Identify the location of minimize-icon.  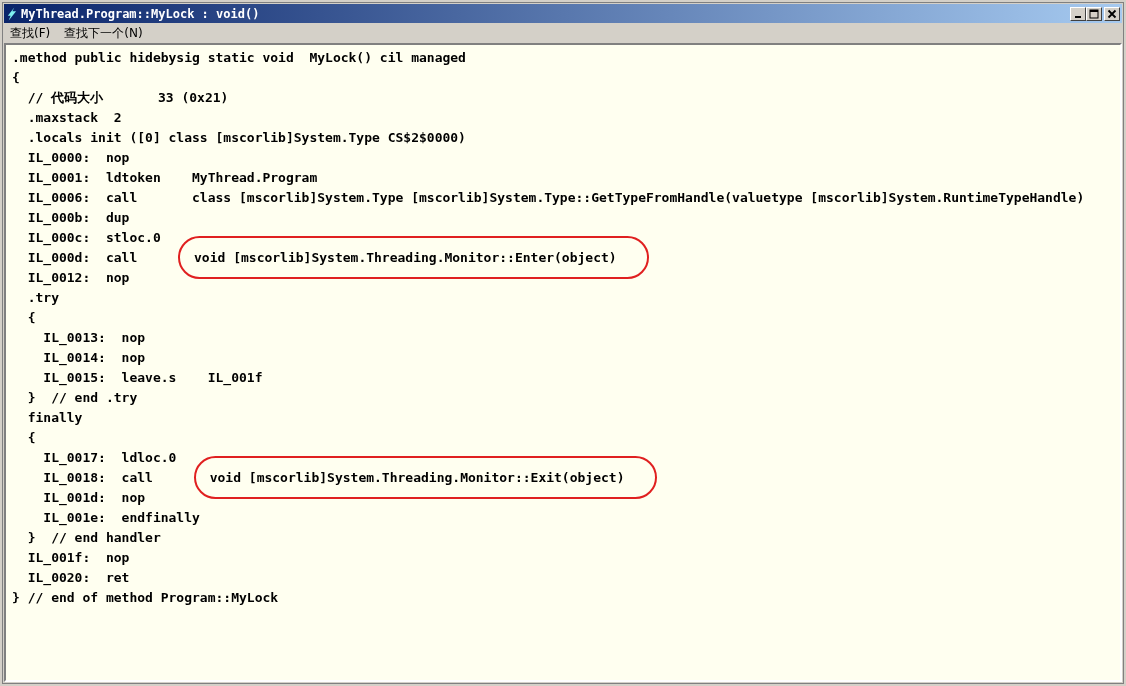
(1078, 16).